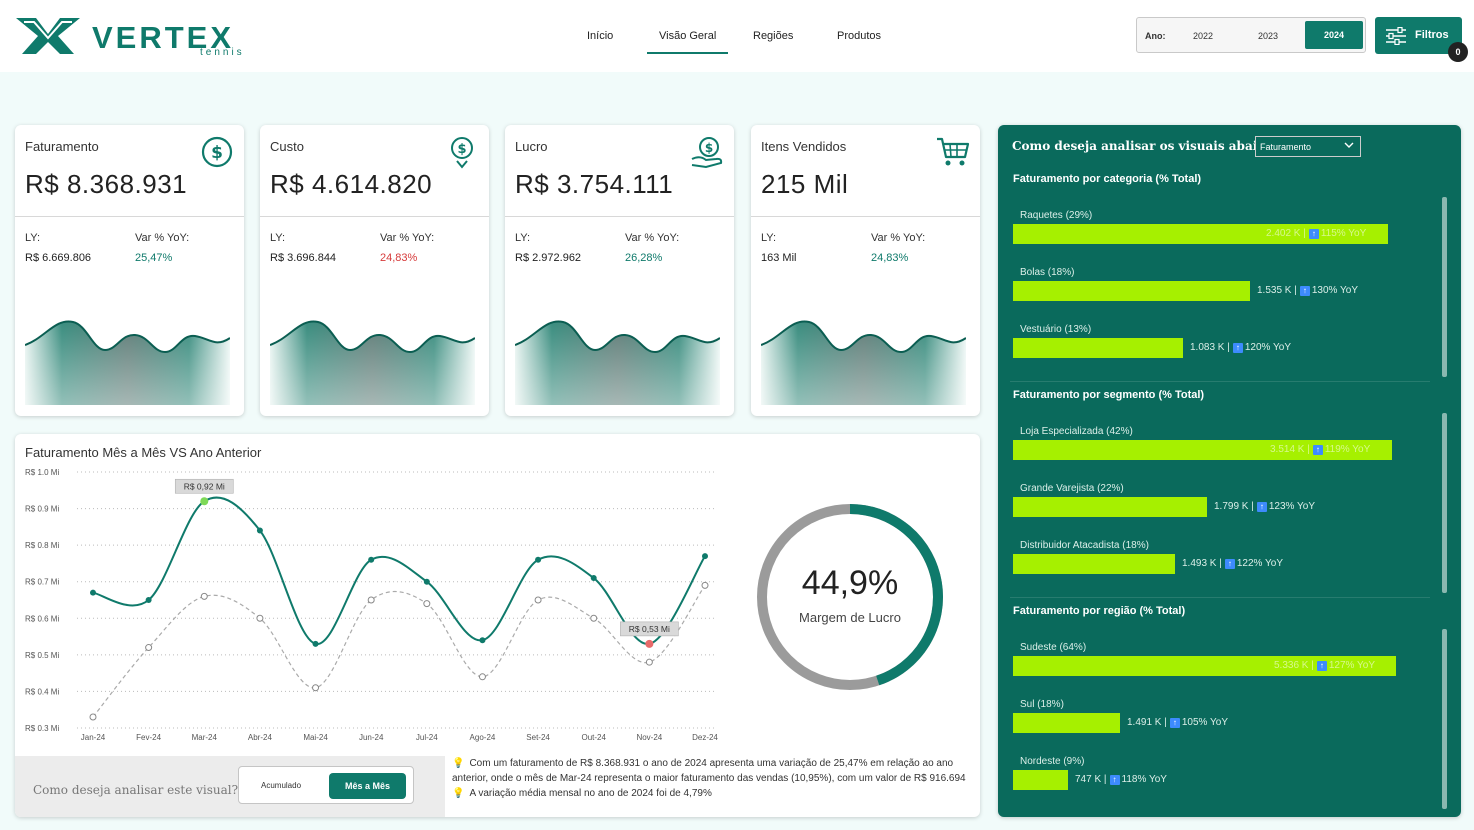 This screenshot has width=1474, height=830. Describe the element at coordinates (1316, 233) in the screenshot. I see `bar-value-label: 2.402 K | ↑ 115% YoY` at that location.